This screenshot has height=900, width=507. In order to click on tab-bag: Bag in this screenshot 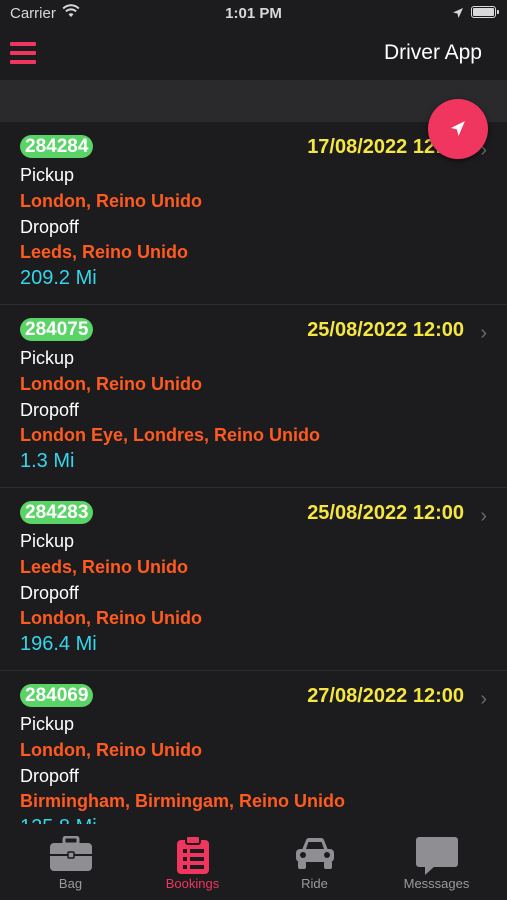, I will do `click(70, 862)`.